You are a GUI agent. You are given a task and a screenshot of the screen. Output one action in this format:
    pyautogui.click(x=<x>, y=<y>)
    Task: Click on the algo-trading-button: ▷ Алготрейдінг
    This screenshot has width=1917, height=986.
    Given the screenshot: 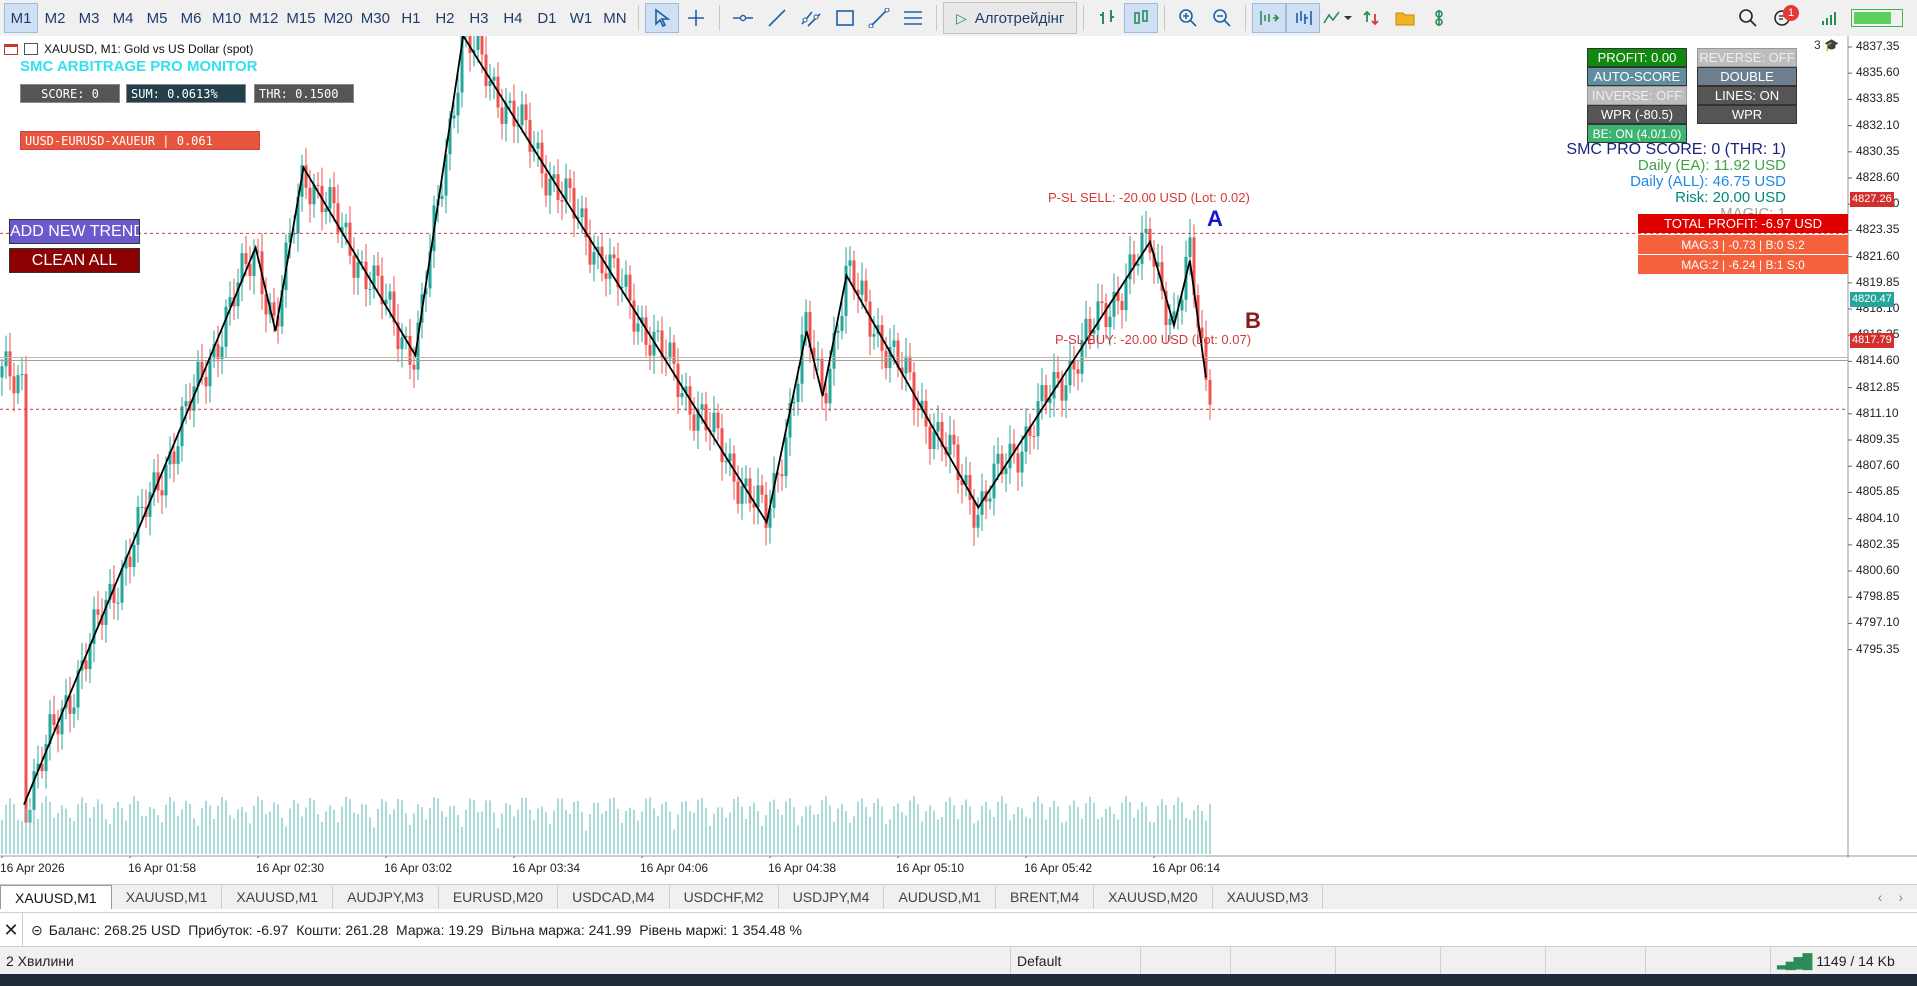 What is the action you would take?
    pyautogui.click(x=1010, y=18)
    